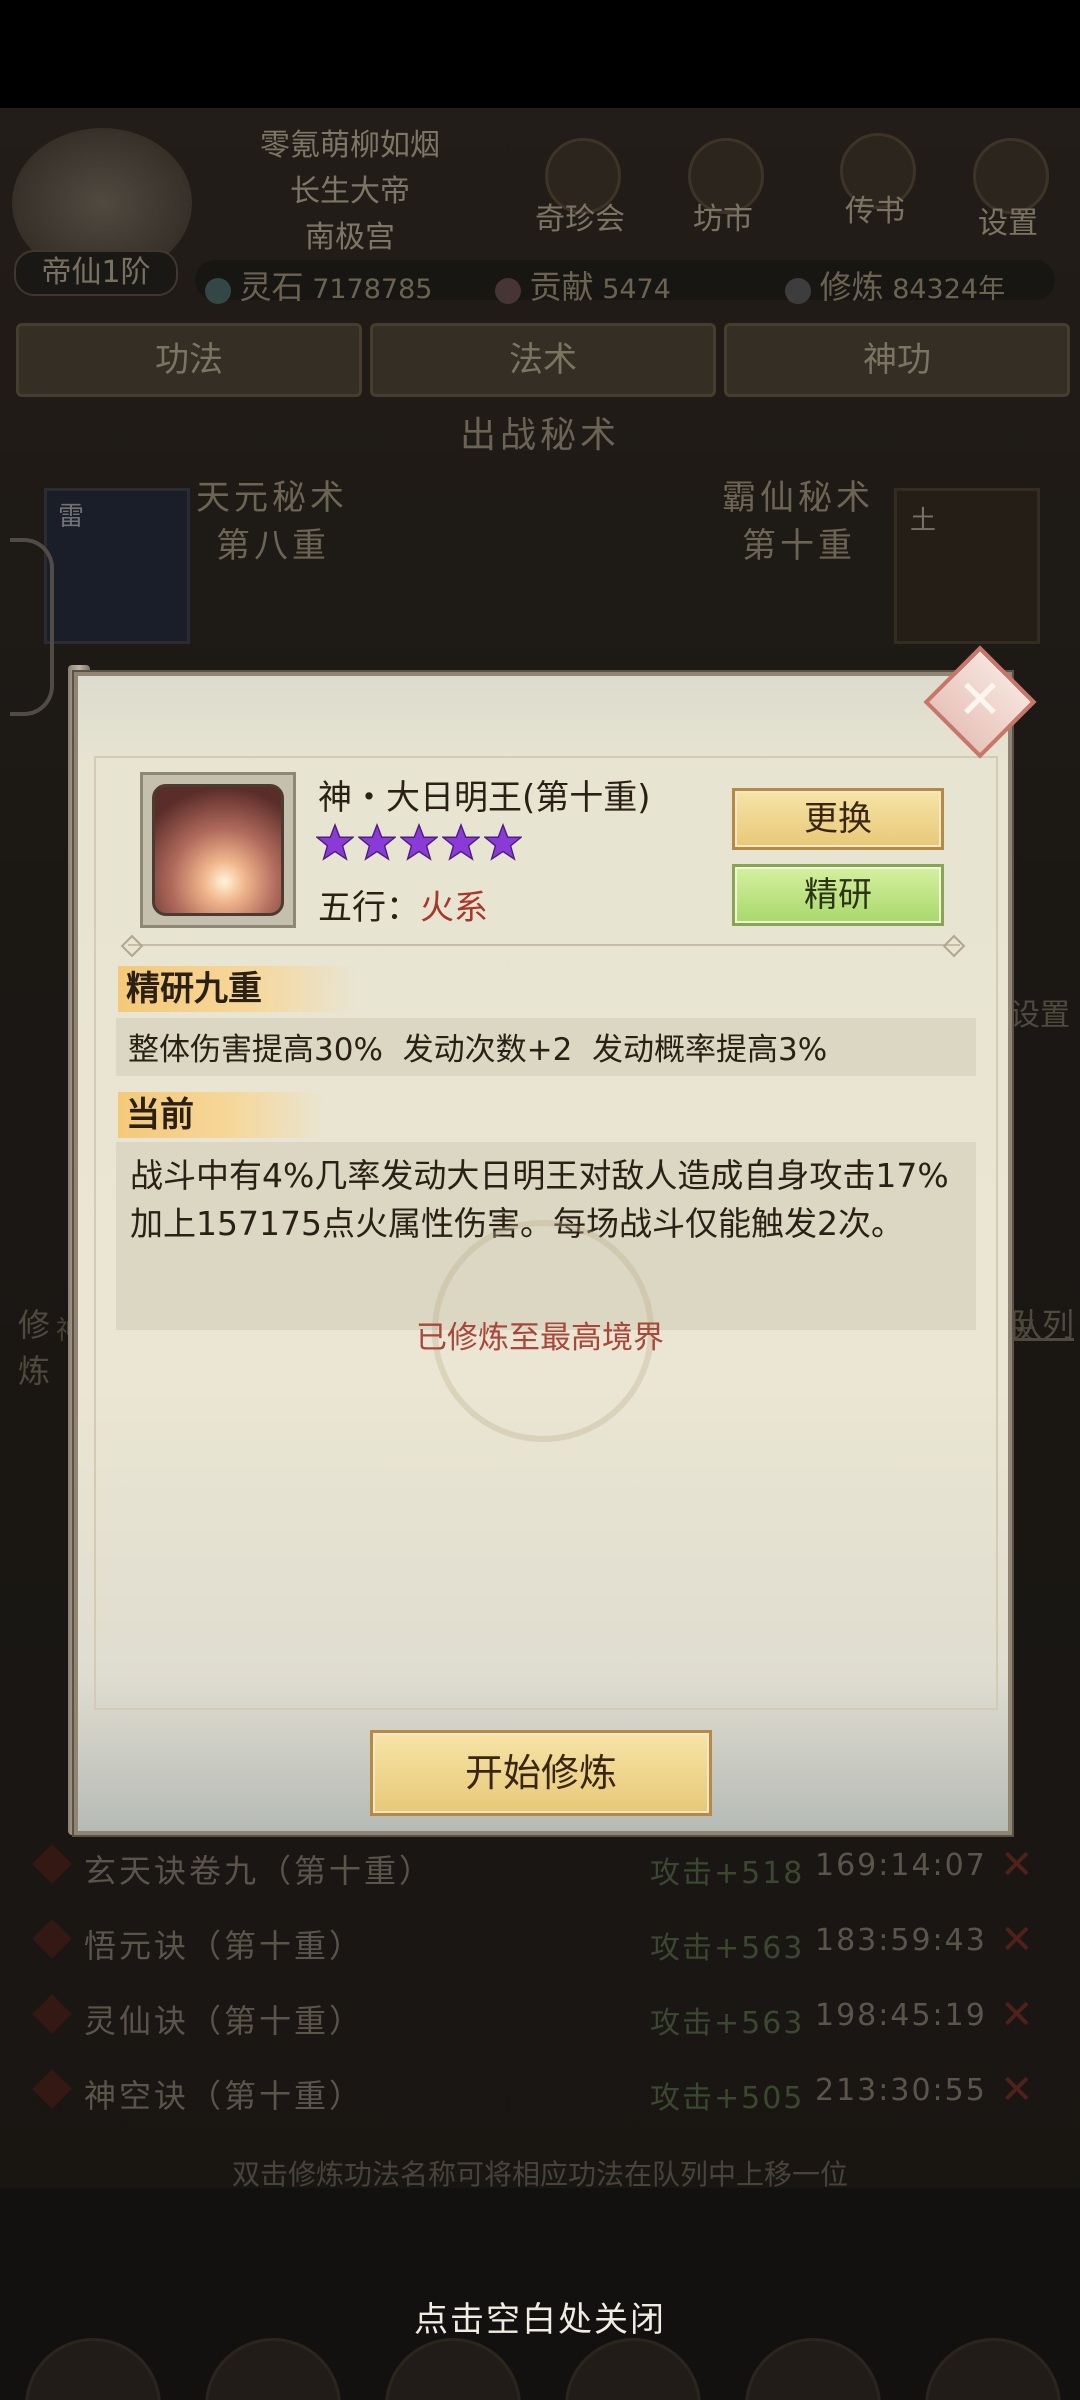  I want to click on flame-skill-icon, so click(218, 850).